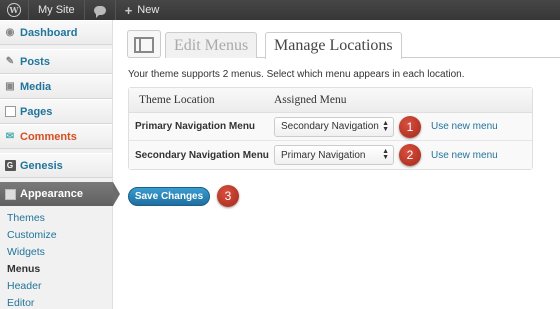 The height and width of the screenshot is (309, 560). I want to click on sidebar-item-genesis: G Genesis, so click(56, 165).